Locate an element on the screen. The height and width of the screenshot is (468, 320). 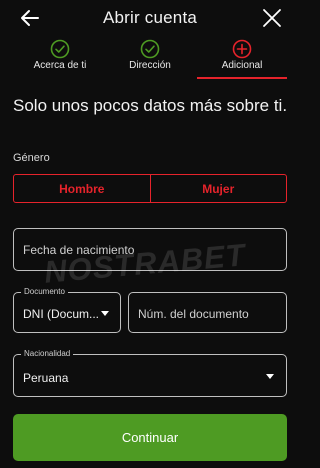
nationality-select: Nacionalidad Peruana is located at coordinates (150, 373).